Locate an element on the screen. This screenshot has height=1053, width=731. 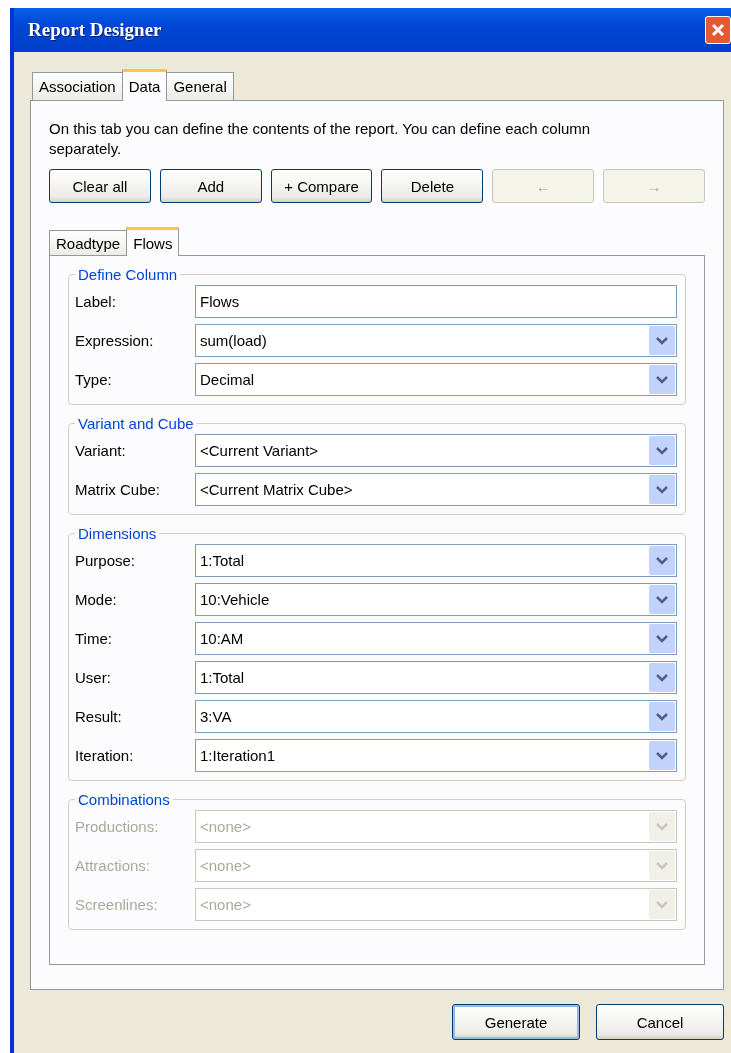
dropdown-field: 3:VA is located at coordinates (436, 716).